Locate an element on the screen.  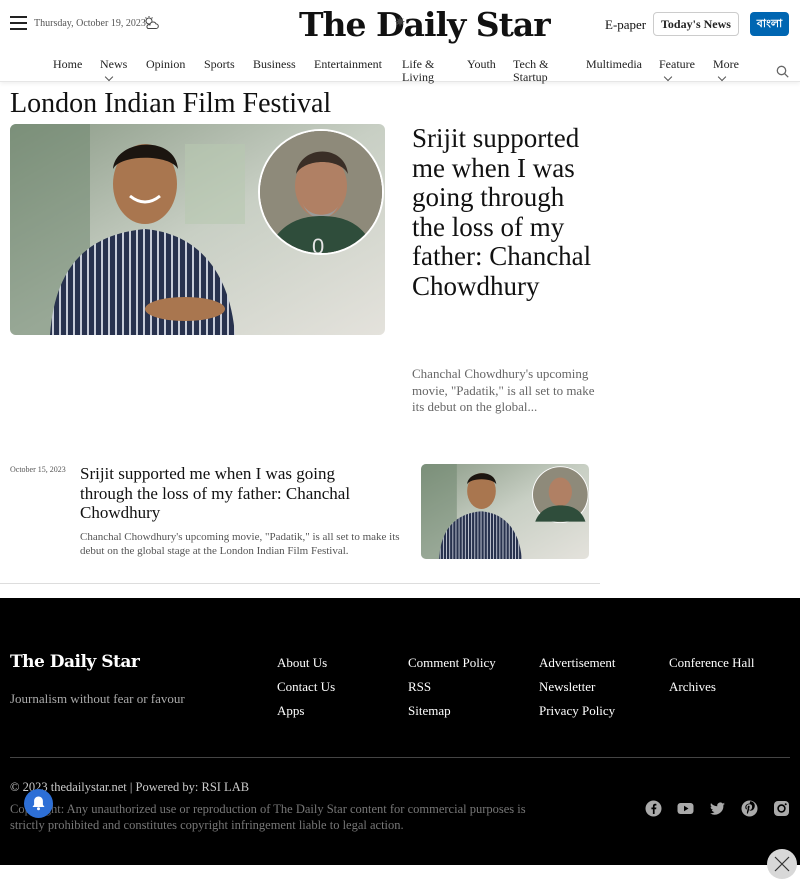
nav-item-label: Youth is located at coordinates (481, 64).